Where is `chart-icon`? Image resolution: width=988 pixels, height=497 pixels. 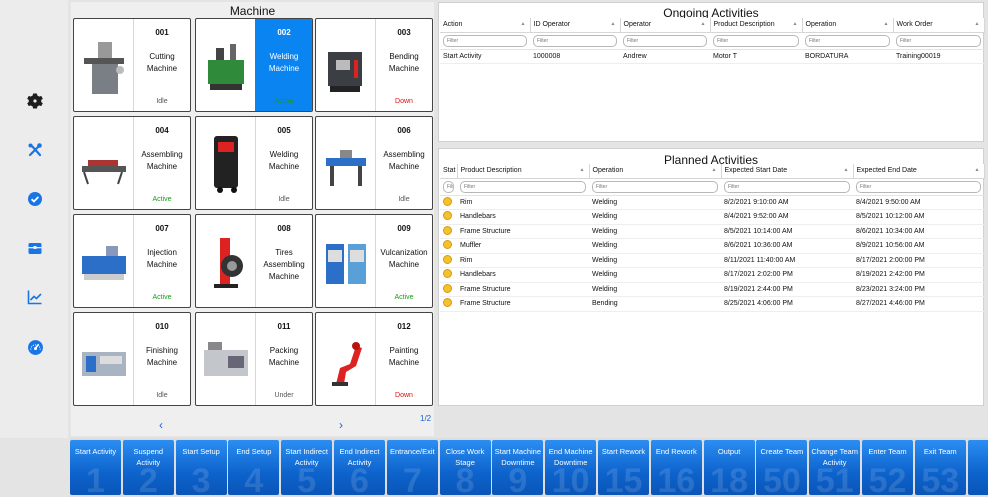
chart-icon is located at coordinates (35, 297).